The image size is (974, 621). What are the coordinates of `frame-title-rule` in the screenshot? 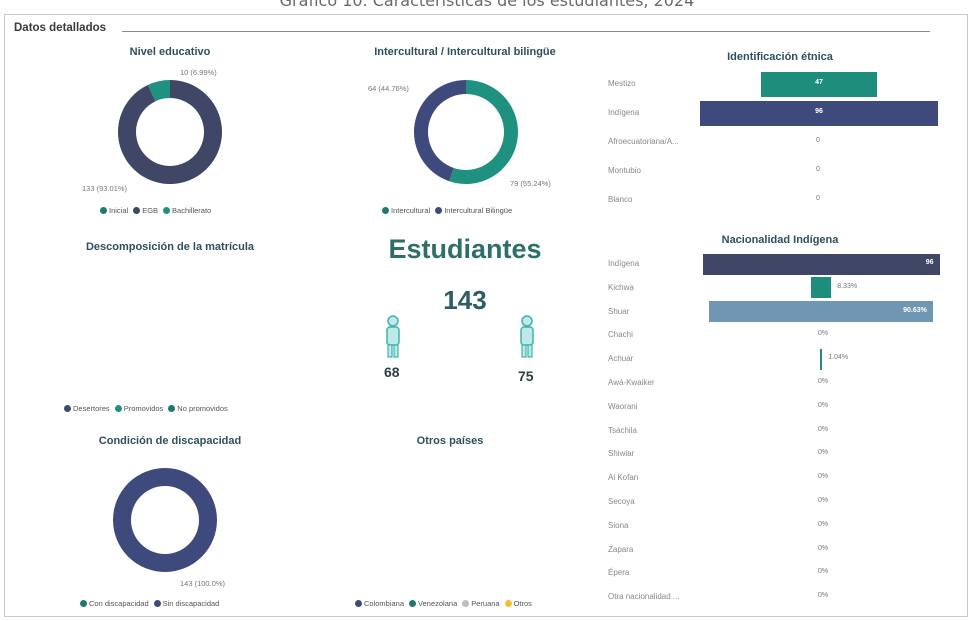 It's located at (526, 31).